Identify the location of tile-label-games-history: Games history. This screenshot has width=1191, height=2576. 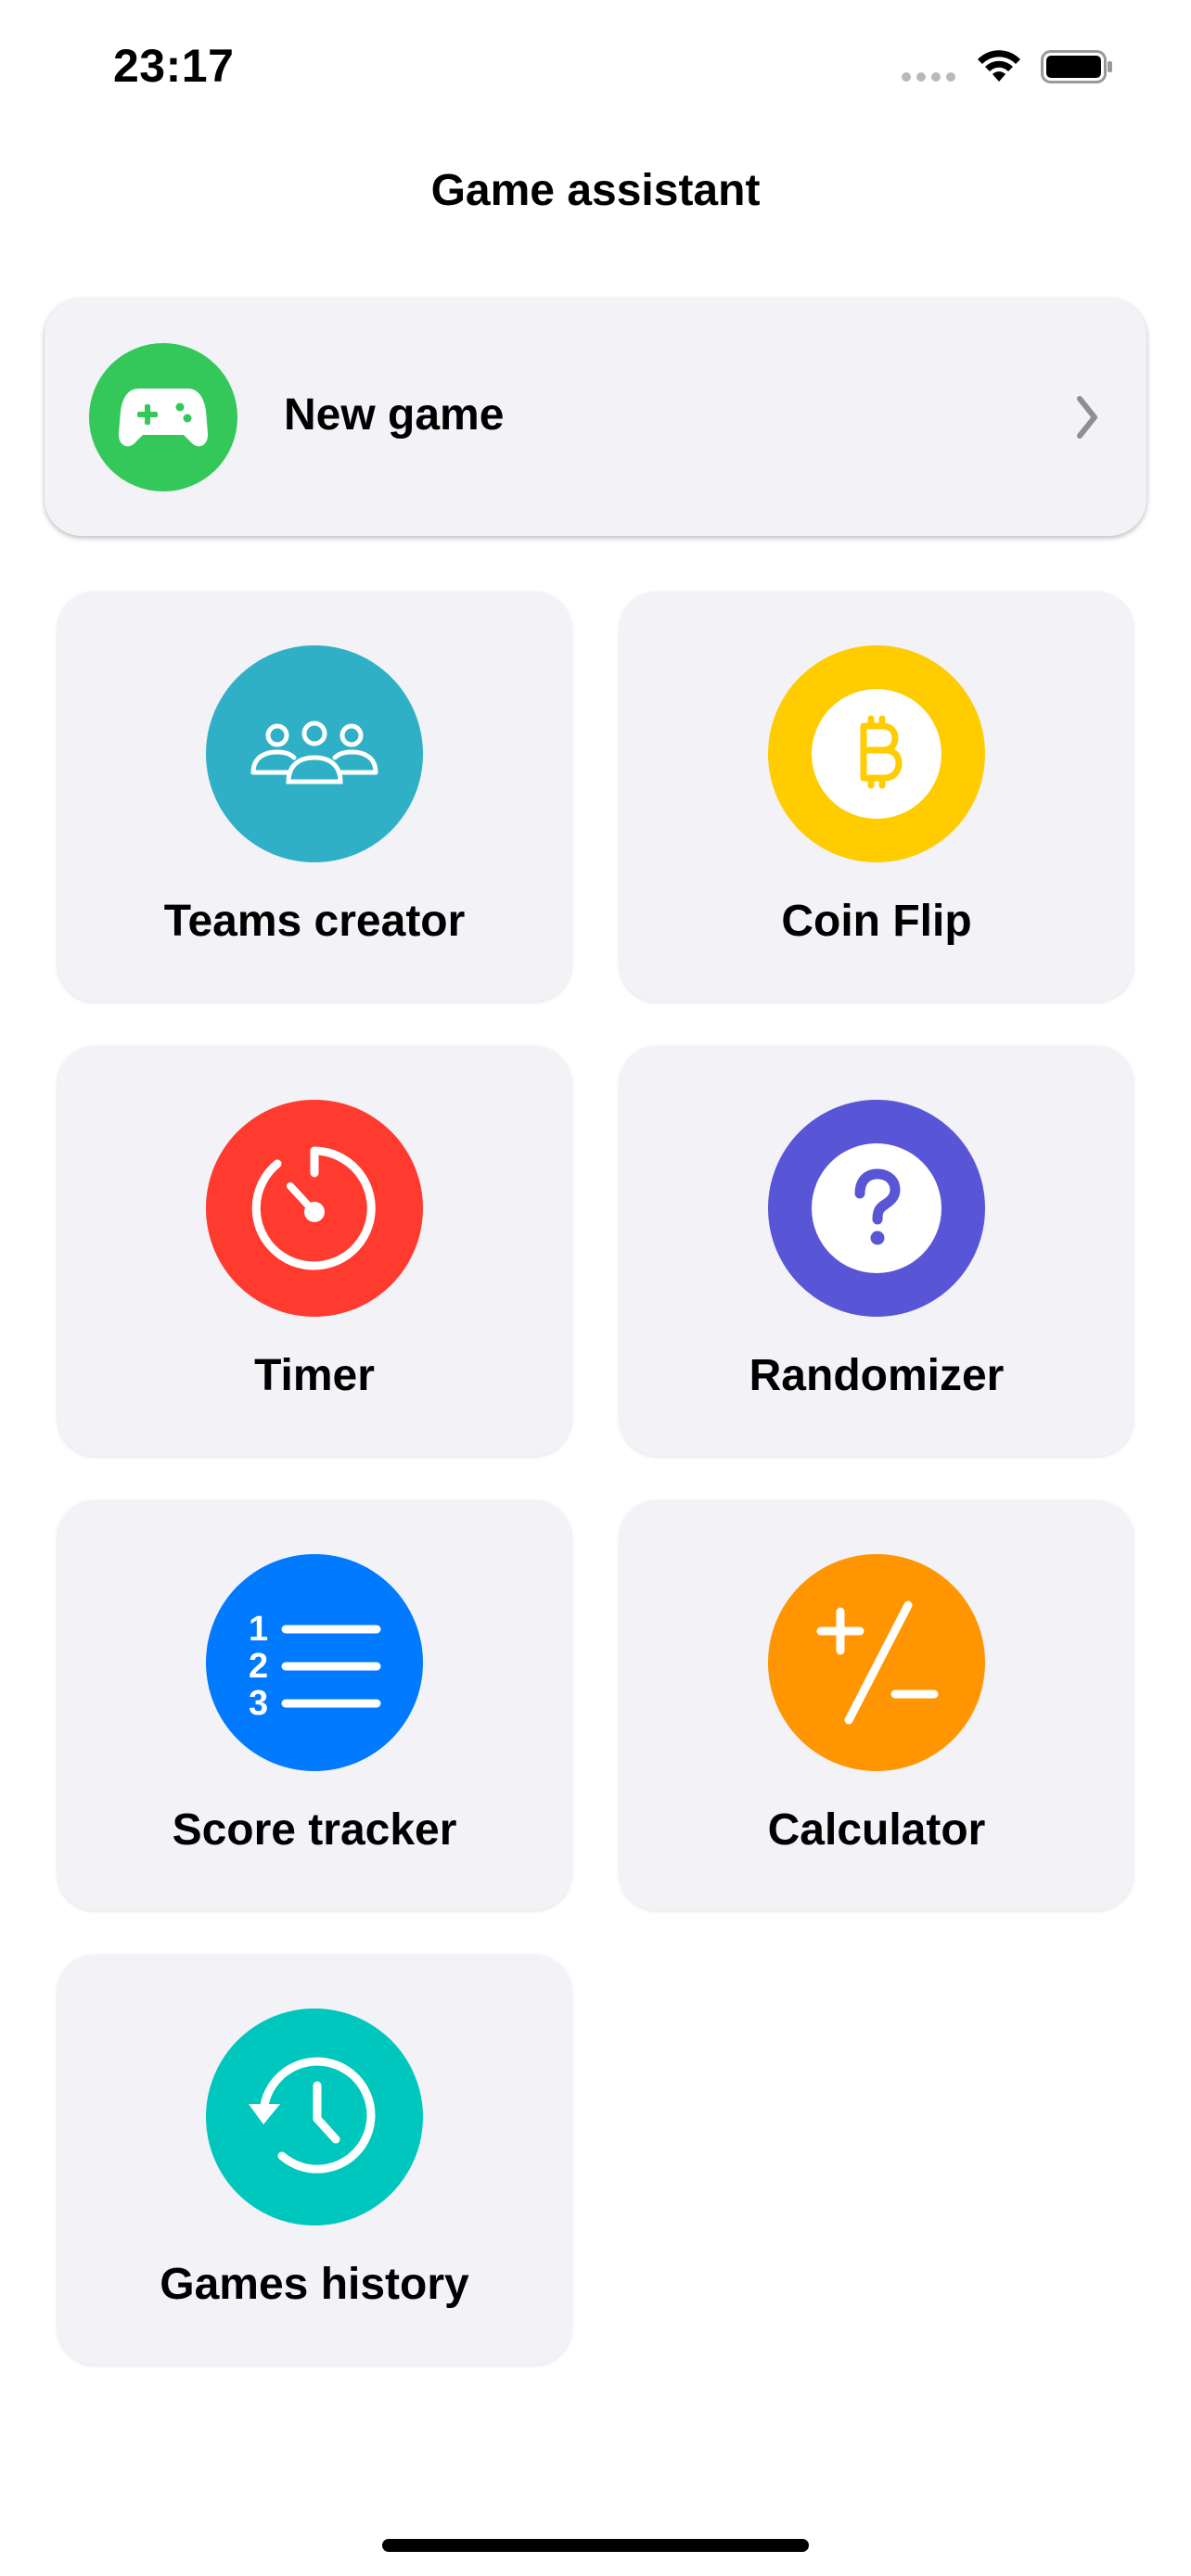
(314, 2285).